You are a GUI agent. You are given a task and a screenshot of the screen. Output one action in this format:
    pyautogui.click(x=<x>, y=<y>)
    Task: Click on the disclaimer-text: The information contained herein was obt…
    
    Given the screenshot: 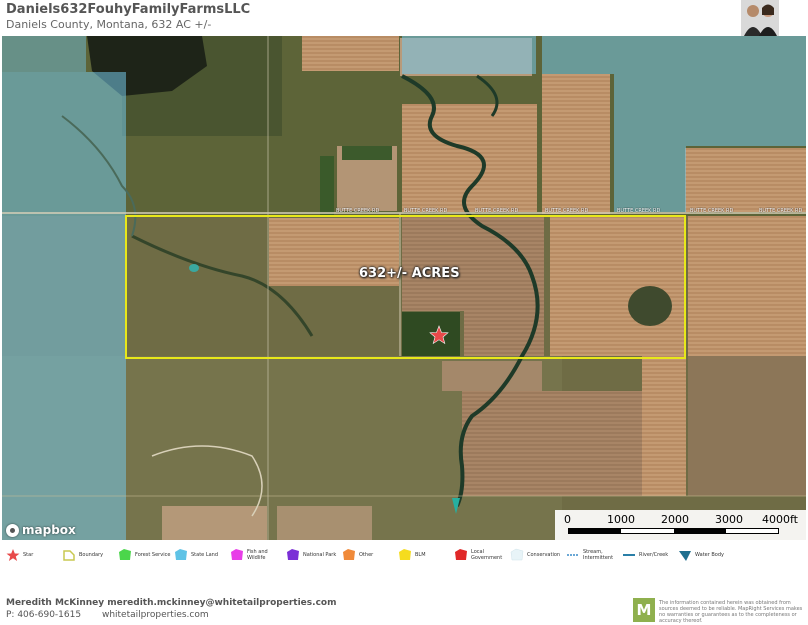 What is the action you would take?
    pyautogui.click(x=731, y=612)
    